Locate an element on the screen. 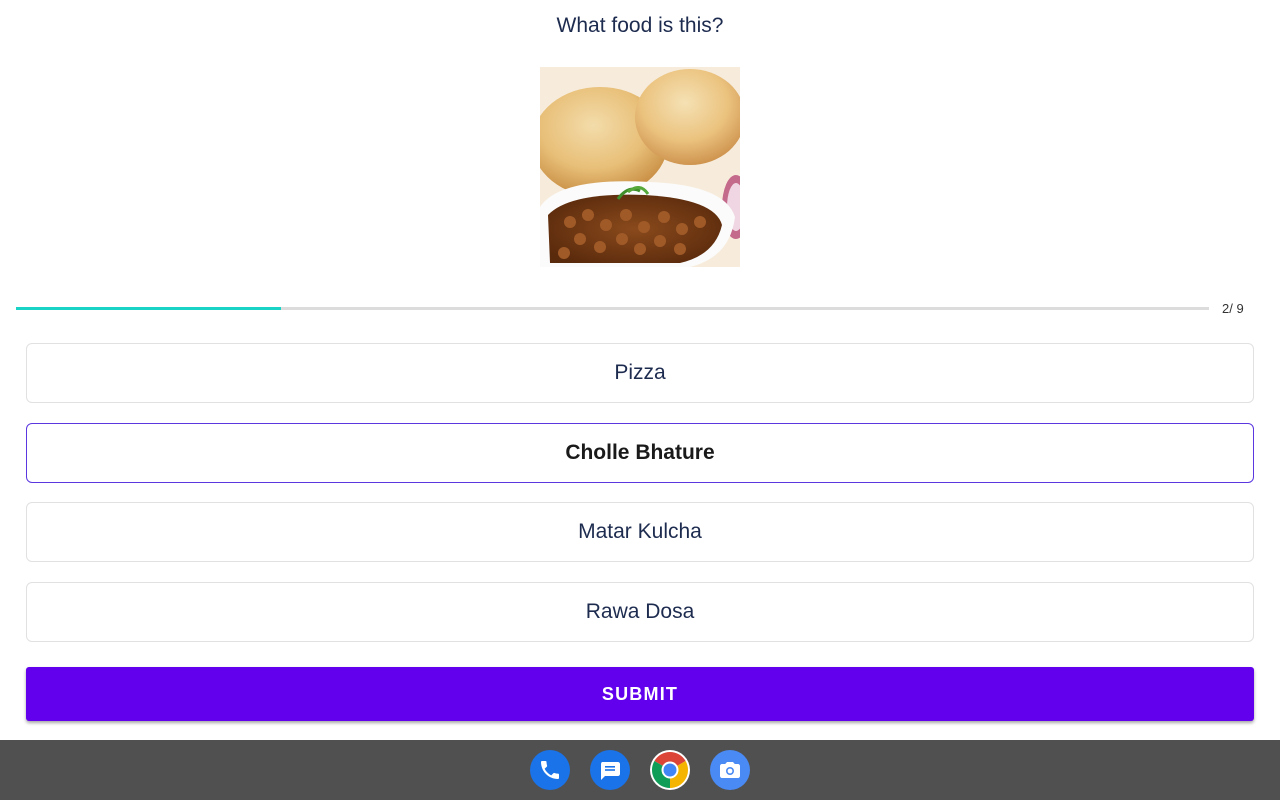 The image size is (1280, 800). option-label: Matar Kulcha is located at coordinates (640, 531).